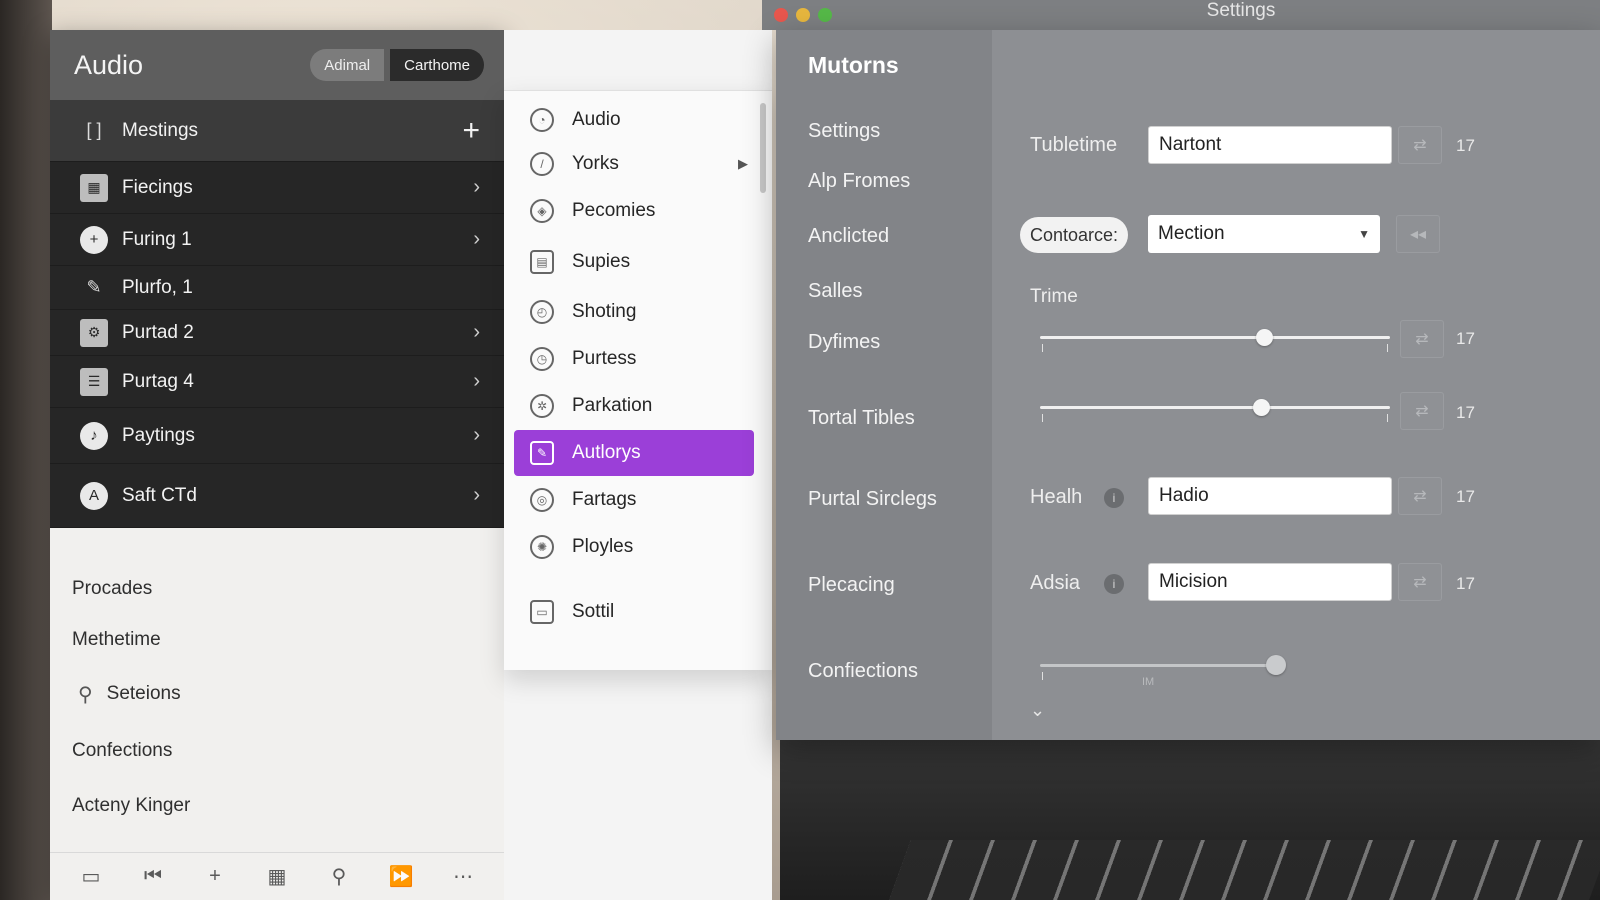  I want to click on pen-icon: ✎, so click(94, 287).